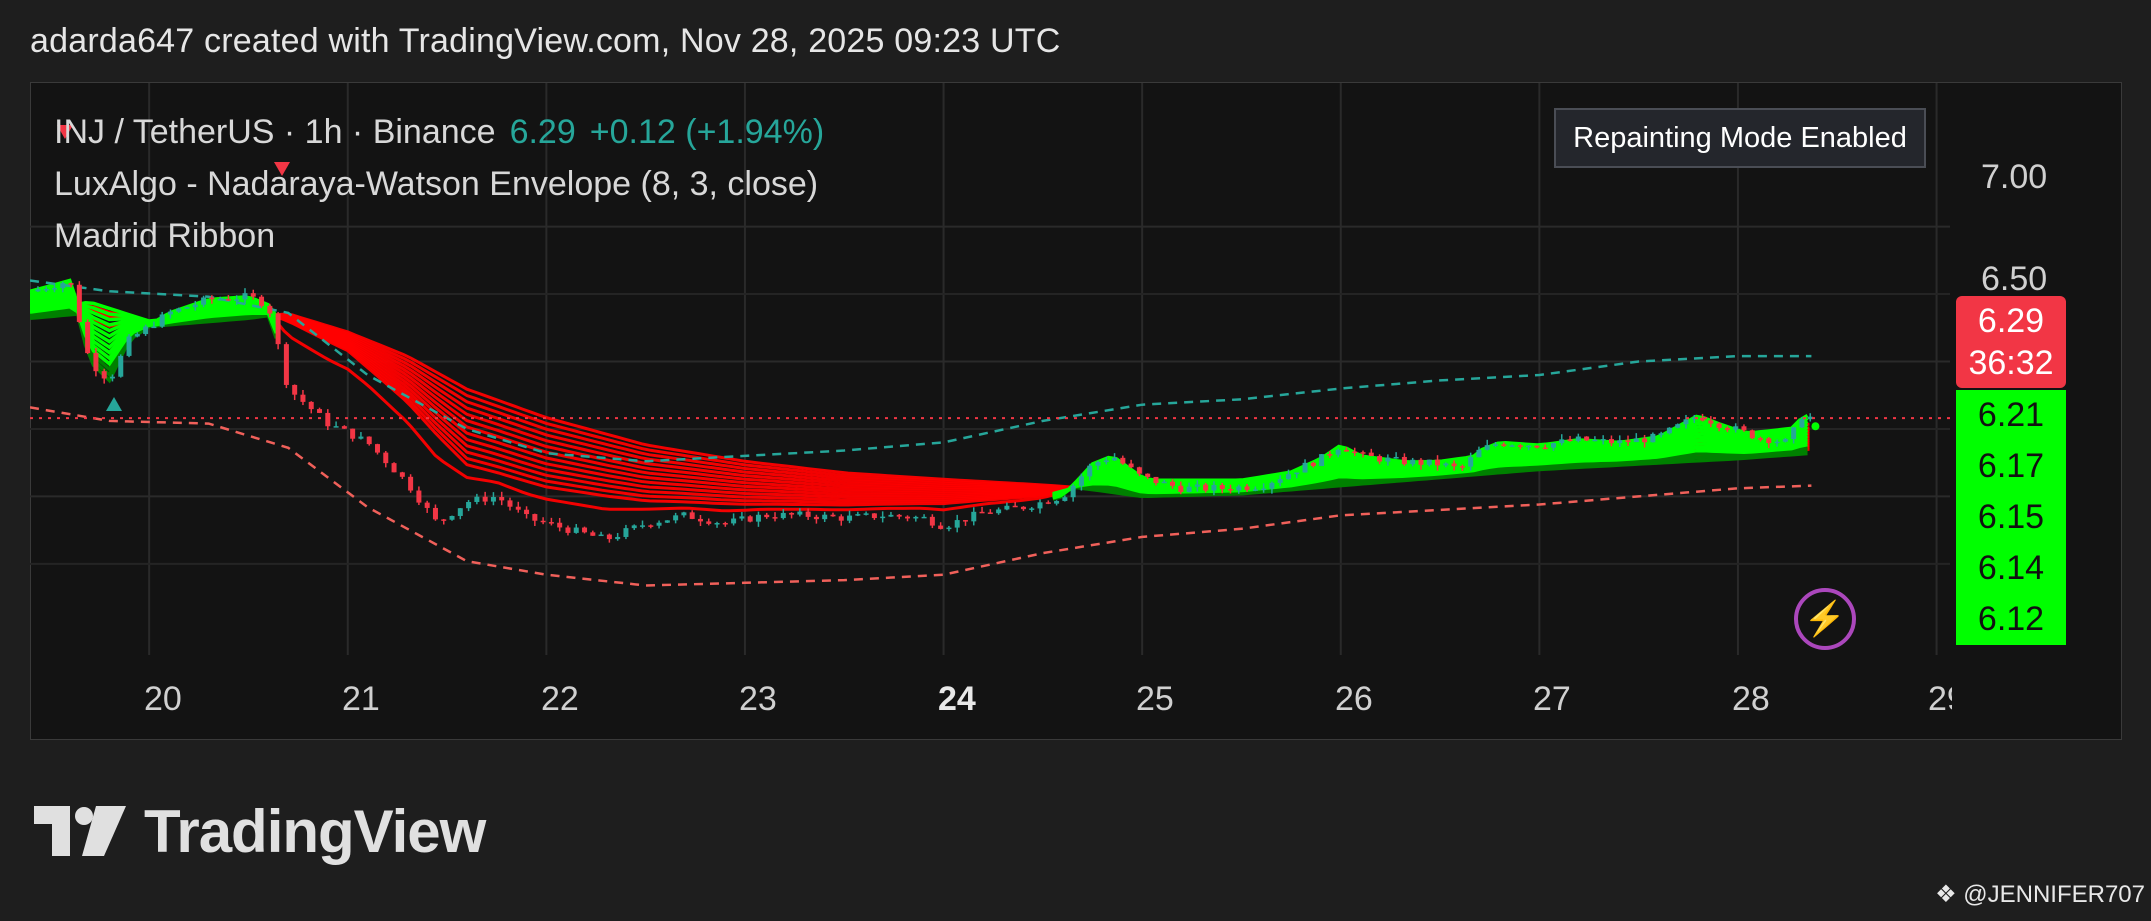 This screenshot has height=921, width=2151. What do you see at coordinates (163, 699) in the screenshot?
I see `time-label: 20` at bounding box center [163, 699].